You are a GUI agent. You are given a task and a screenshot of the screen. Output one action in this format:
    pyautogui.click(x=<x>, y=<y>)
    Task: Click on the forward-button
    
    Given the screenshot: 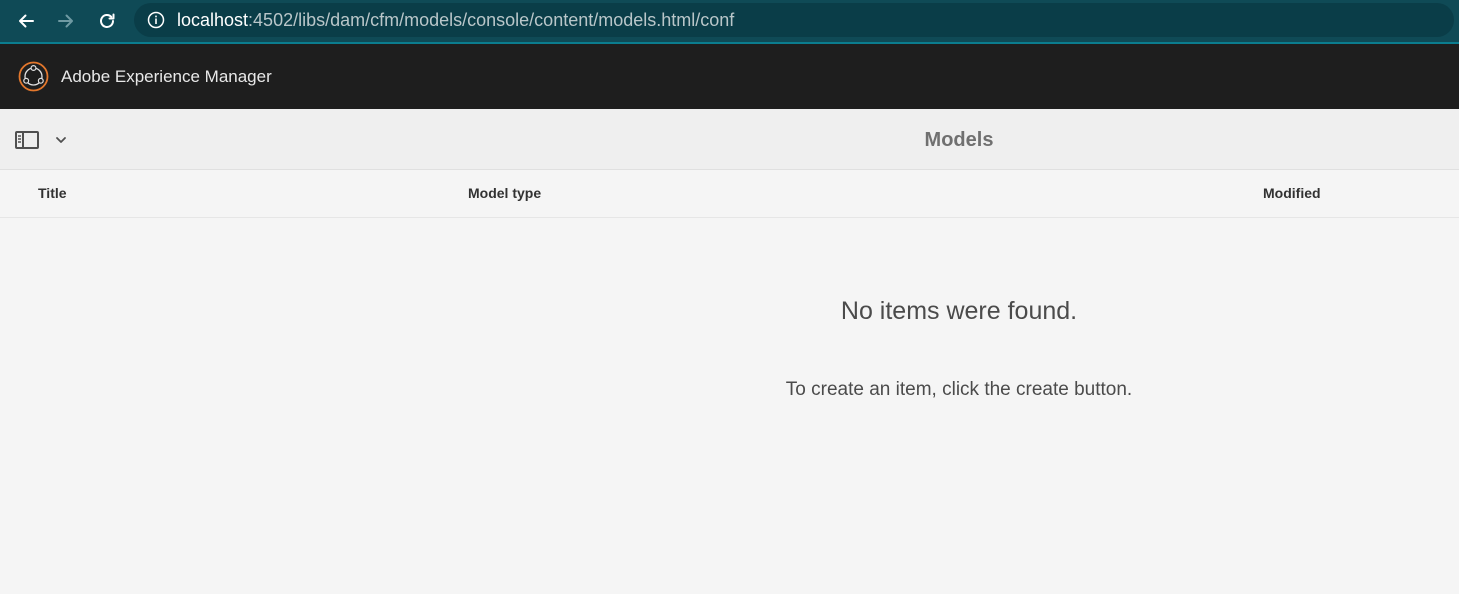 What is the action you would take?
    pyautogui.click(x=66, y=21)
    